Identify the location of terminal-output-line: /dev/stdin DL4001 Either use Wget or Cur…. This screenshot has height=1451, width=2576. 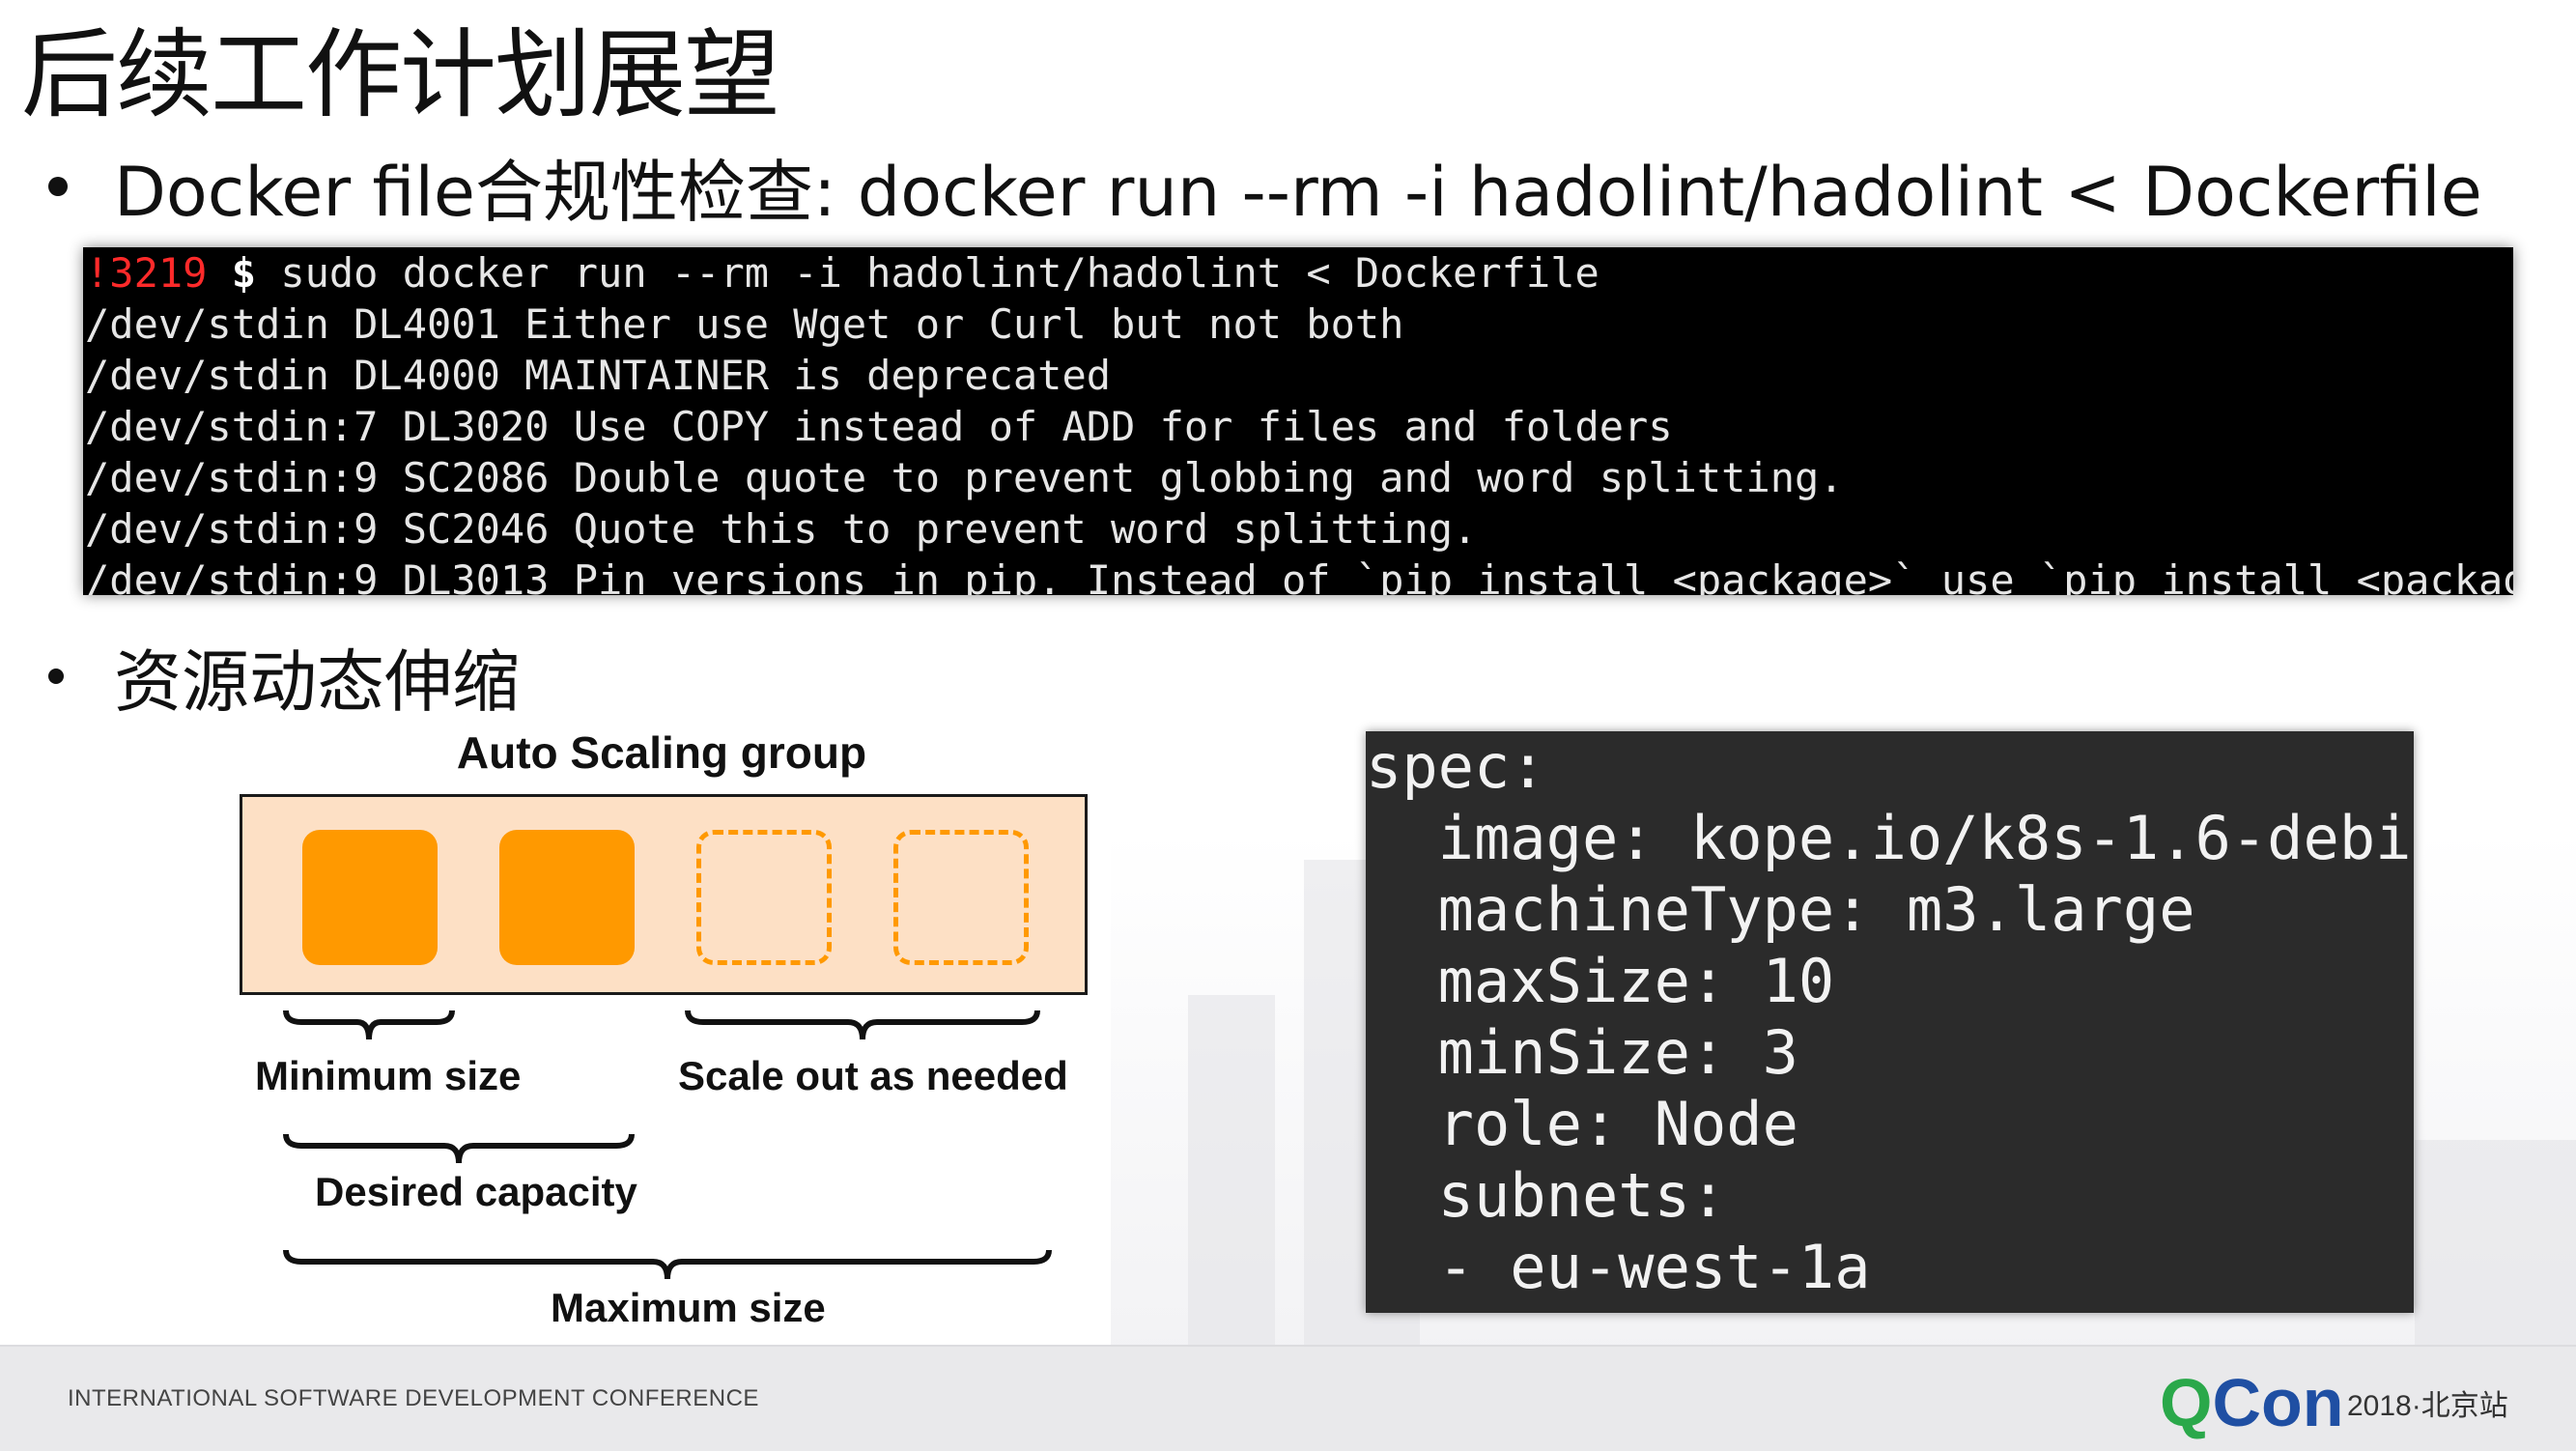
(744, 324).